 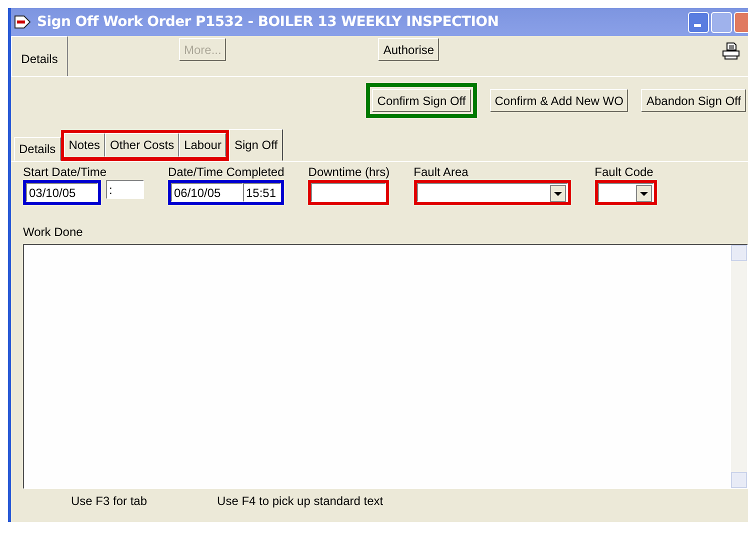 I want to click on date-field: 06/10/05, so click(x=207, y=192).